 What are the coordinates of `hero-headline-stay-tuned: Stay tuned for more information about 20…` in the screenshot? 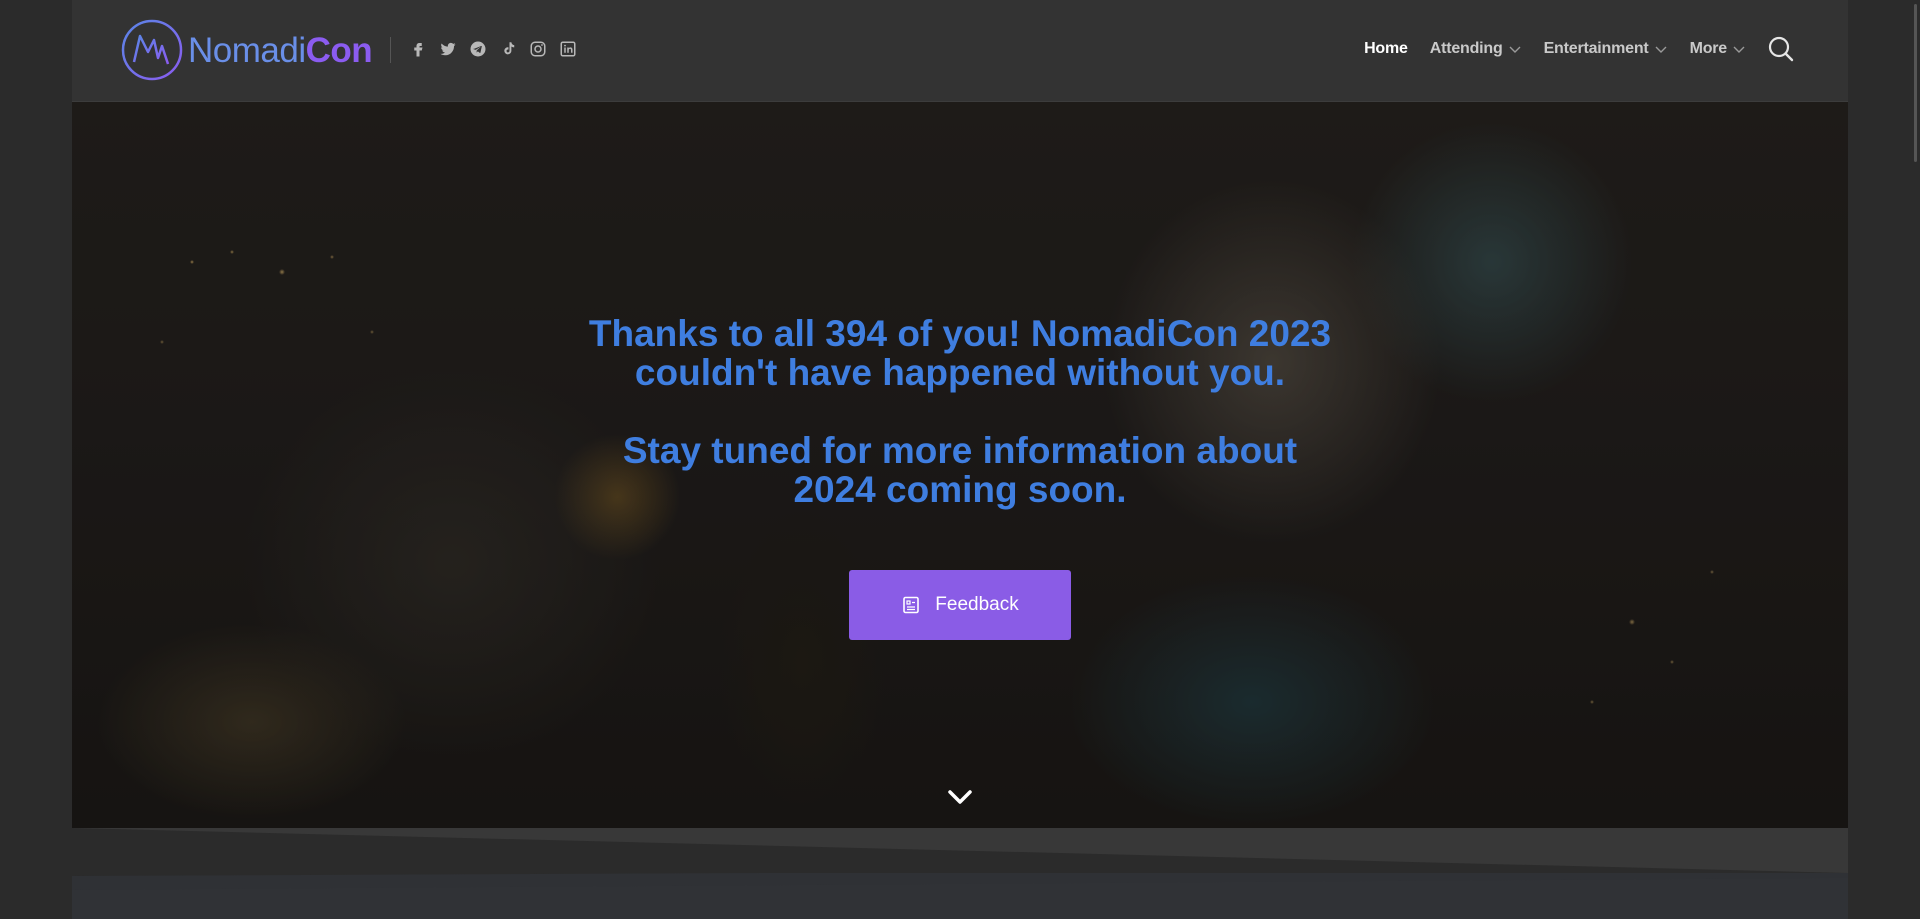 It's located at (960, 470).